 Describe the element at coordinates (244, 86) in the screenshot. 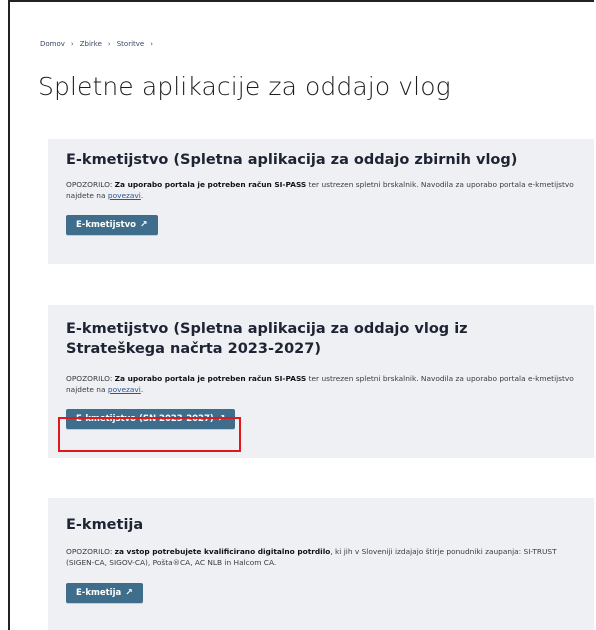

I see `page-title: Spletne aplikacije za oddajo vlog` at that location.